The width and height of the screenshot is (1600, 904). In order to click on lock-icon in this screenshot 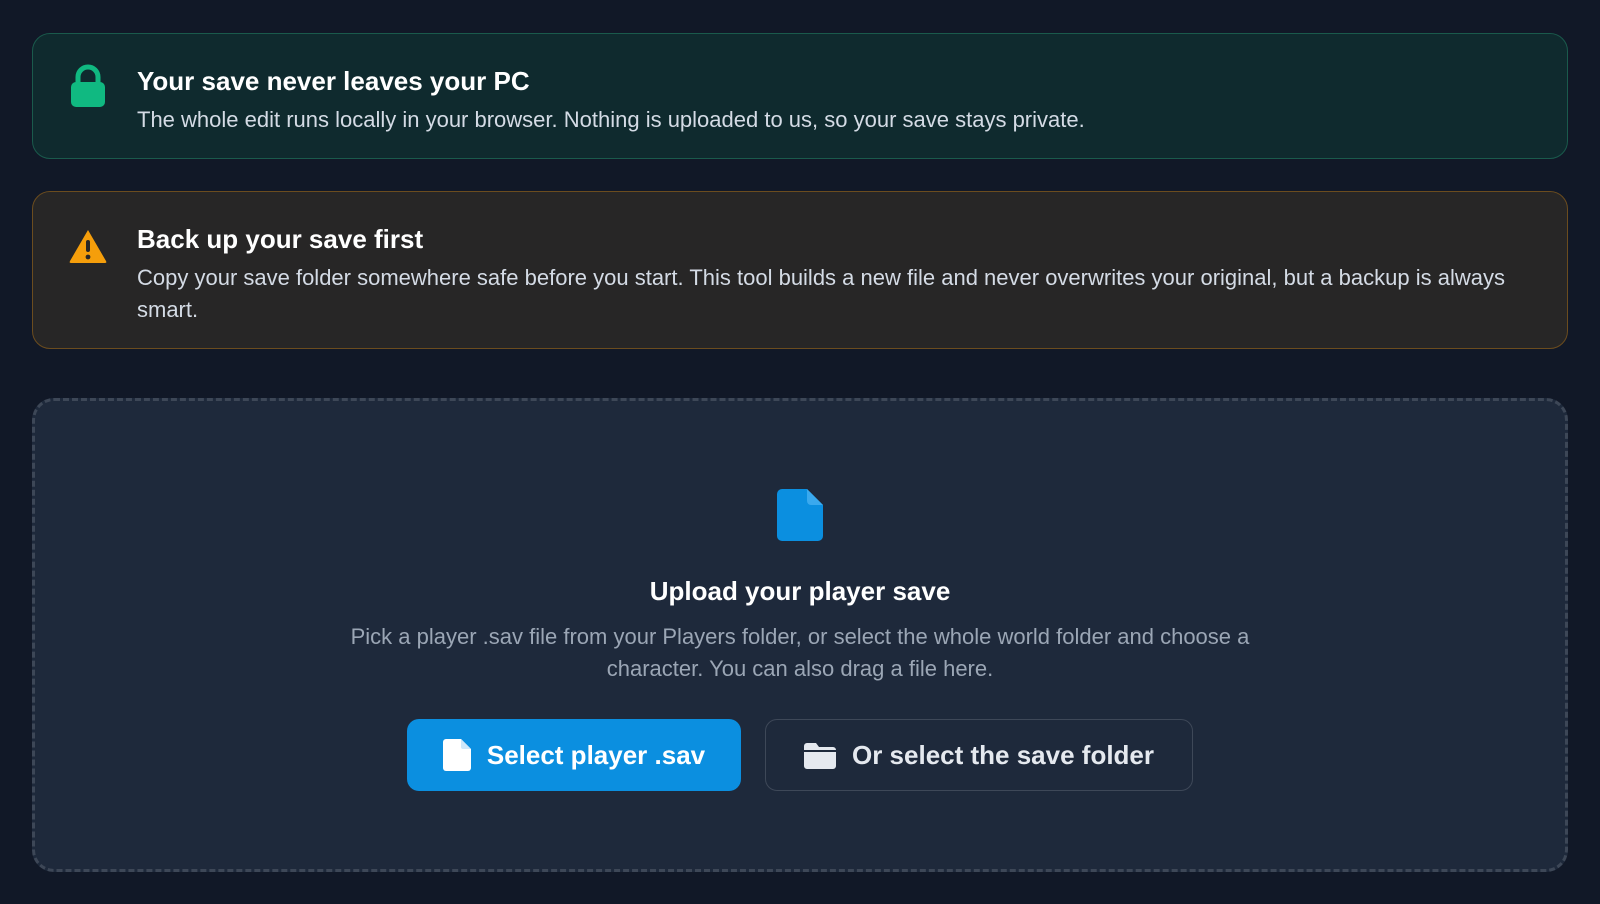, I will do `click(88, 86)`.